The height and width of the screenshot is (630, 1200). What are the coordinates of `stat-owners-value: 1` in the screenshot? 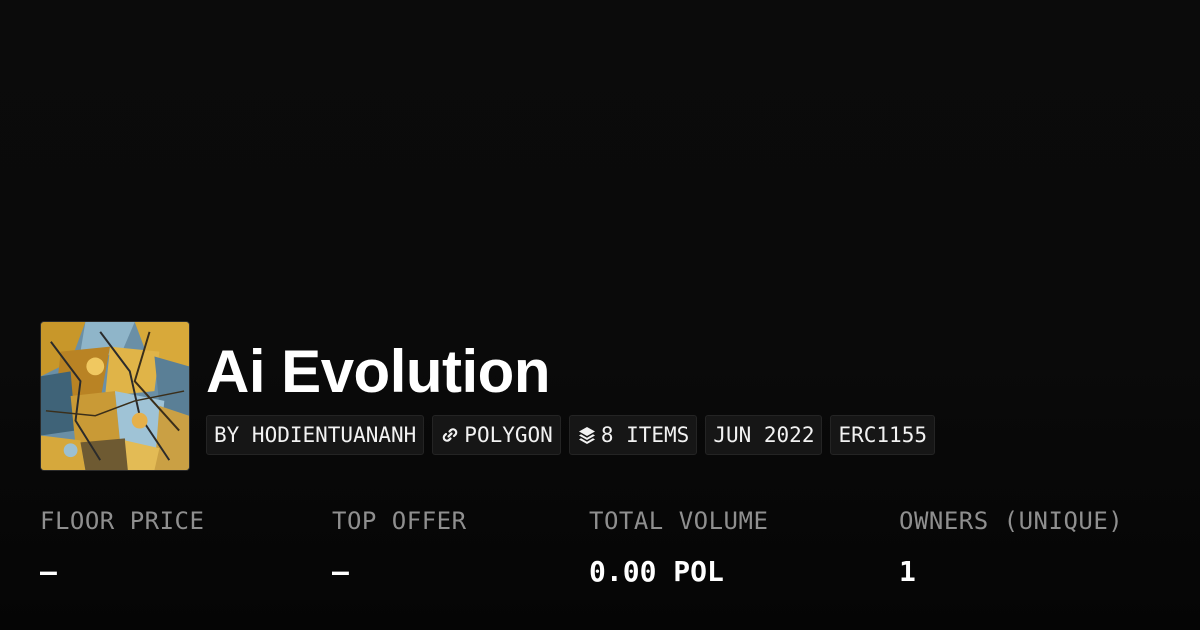 It's located at (907, 571).